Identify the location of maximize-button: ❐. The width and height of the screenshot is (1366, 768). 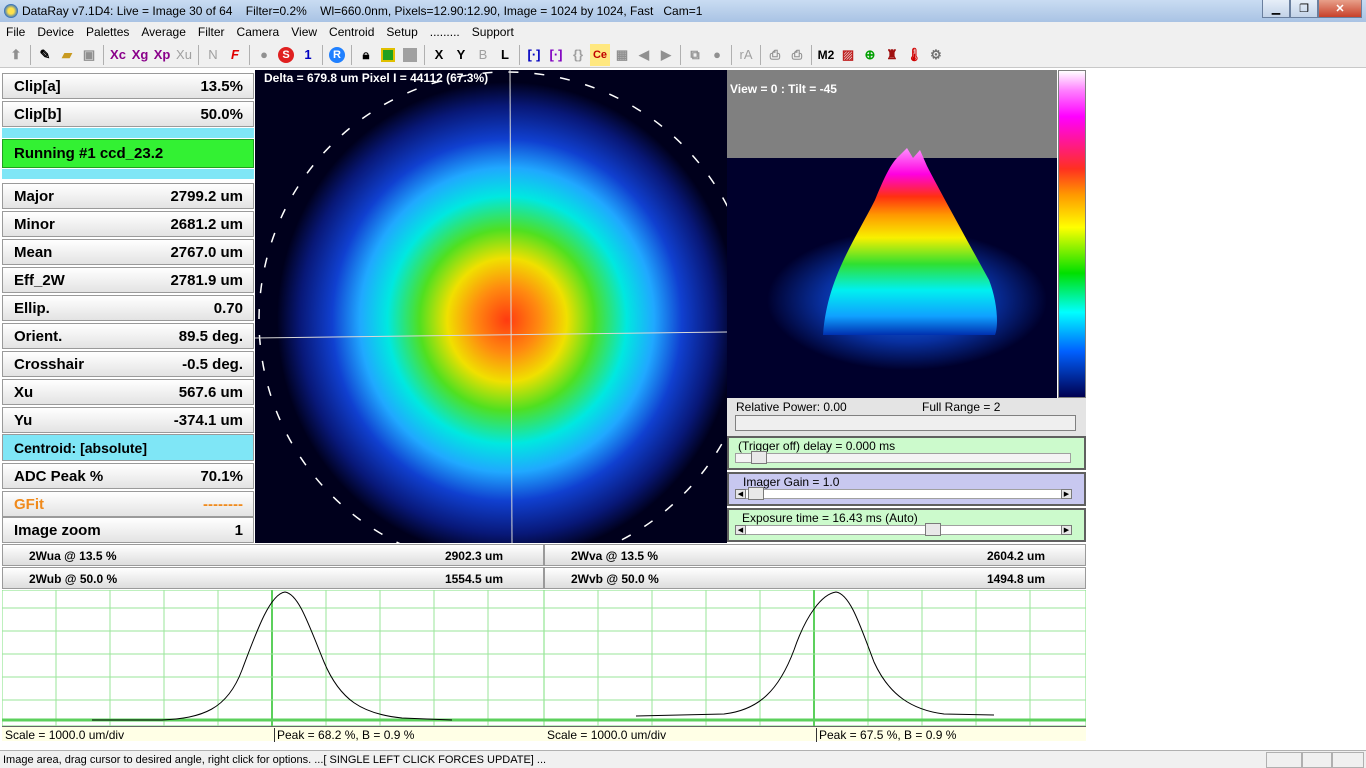
(1304, 9).